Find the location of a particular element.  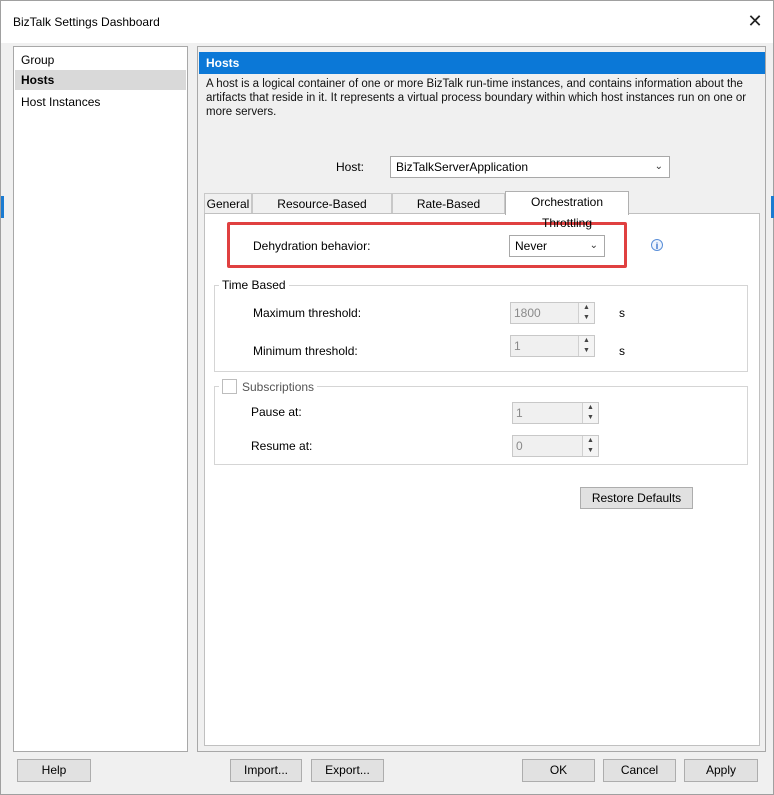

pause-at-stepper: 1 ▲ ▼ is located at coordinates (555, 413).